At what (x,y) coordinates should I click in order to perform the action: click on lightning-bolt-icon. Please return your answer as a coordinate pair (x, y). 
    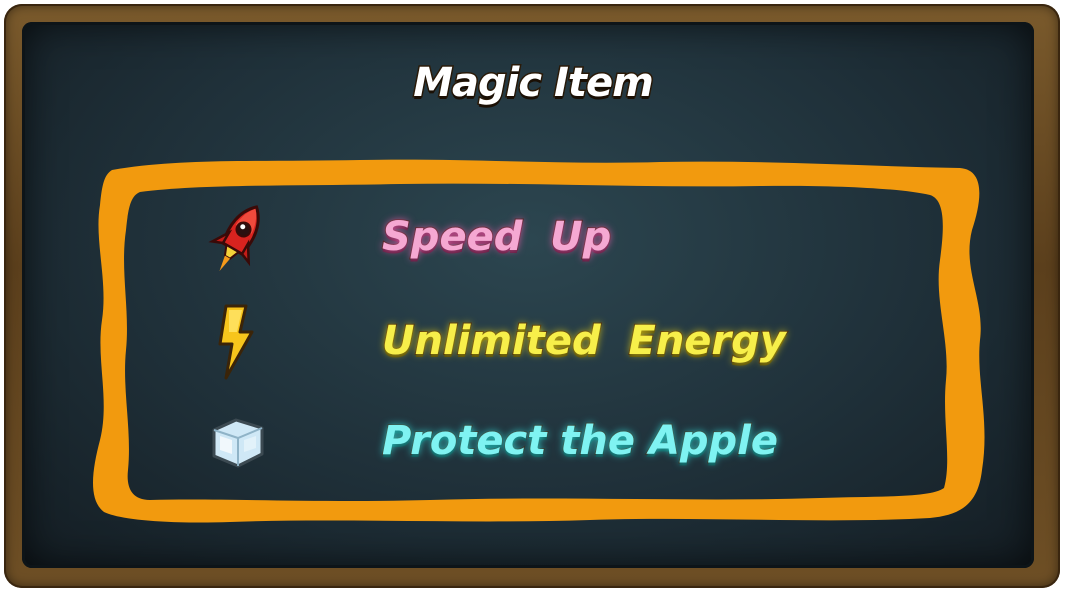
    Looking at the image, I should click on (236, 342).